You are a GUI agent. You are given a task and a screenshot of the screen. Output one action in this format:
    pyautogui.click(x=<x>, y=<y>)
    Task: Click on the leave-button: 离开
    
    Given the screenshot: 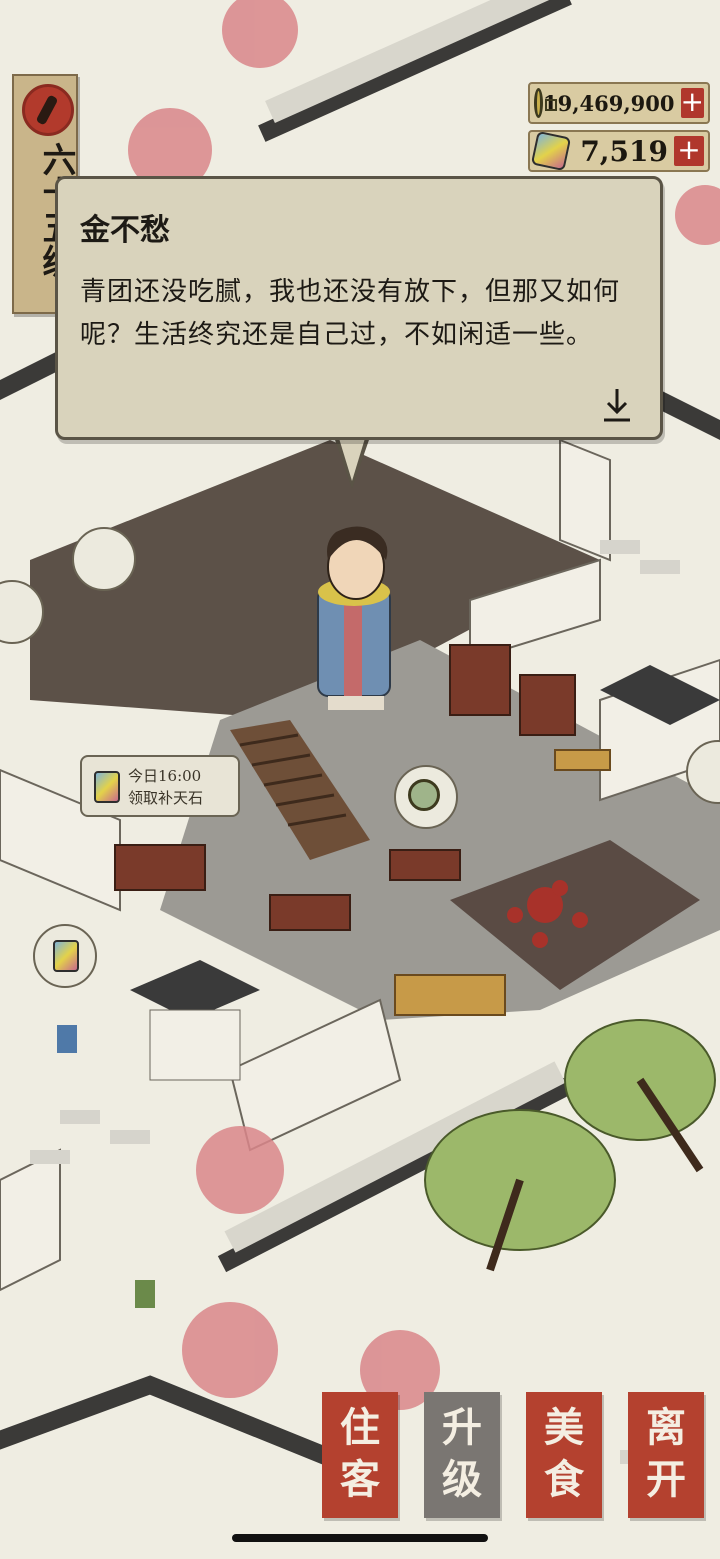 What is the action you would take?
    pyautogui.click(x=666, y=1455)
    